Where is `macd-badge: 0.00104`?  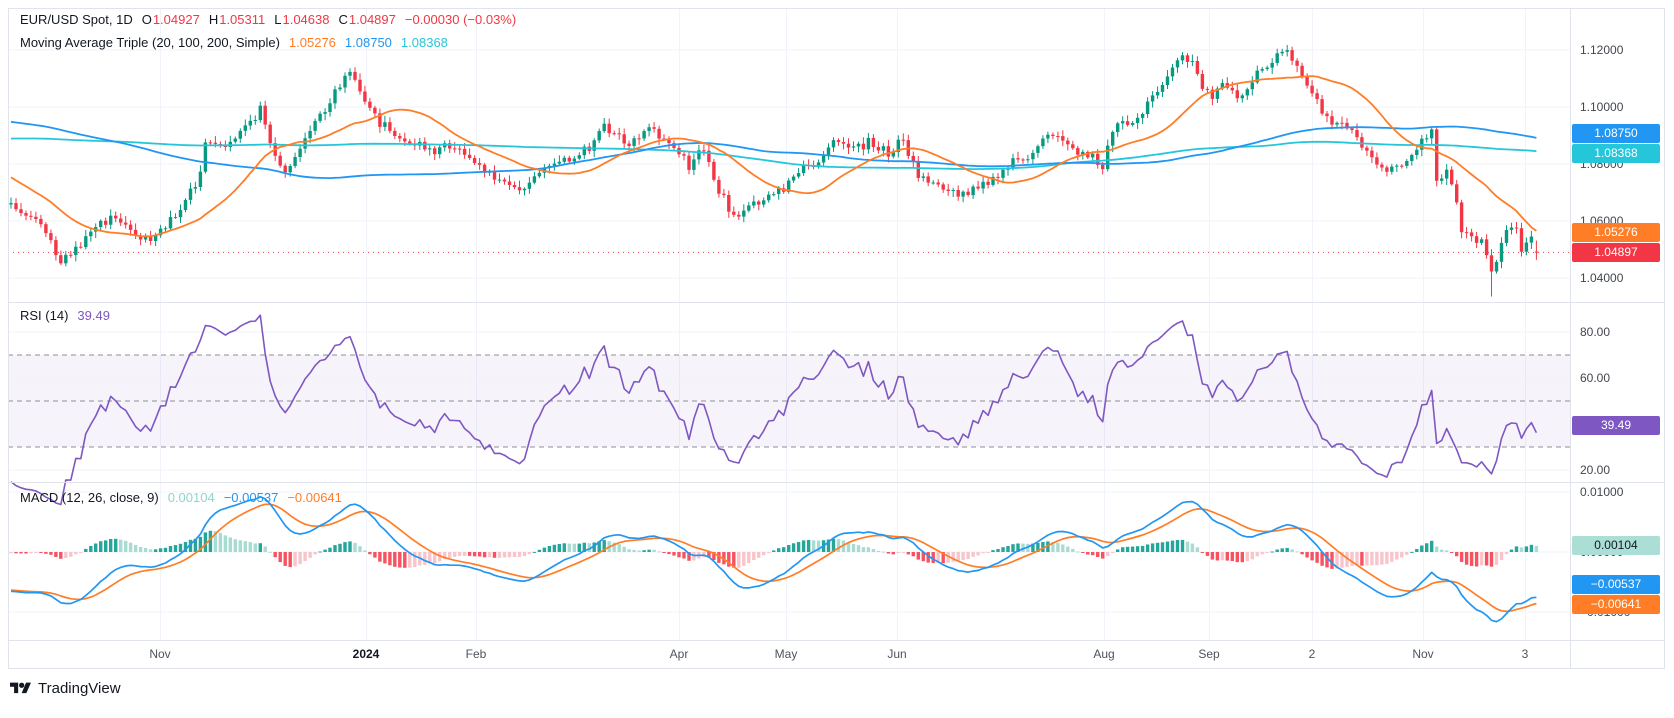 macd-badge: 0.00104 is located at coordinates (1616, 546).